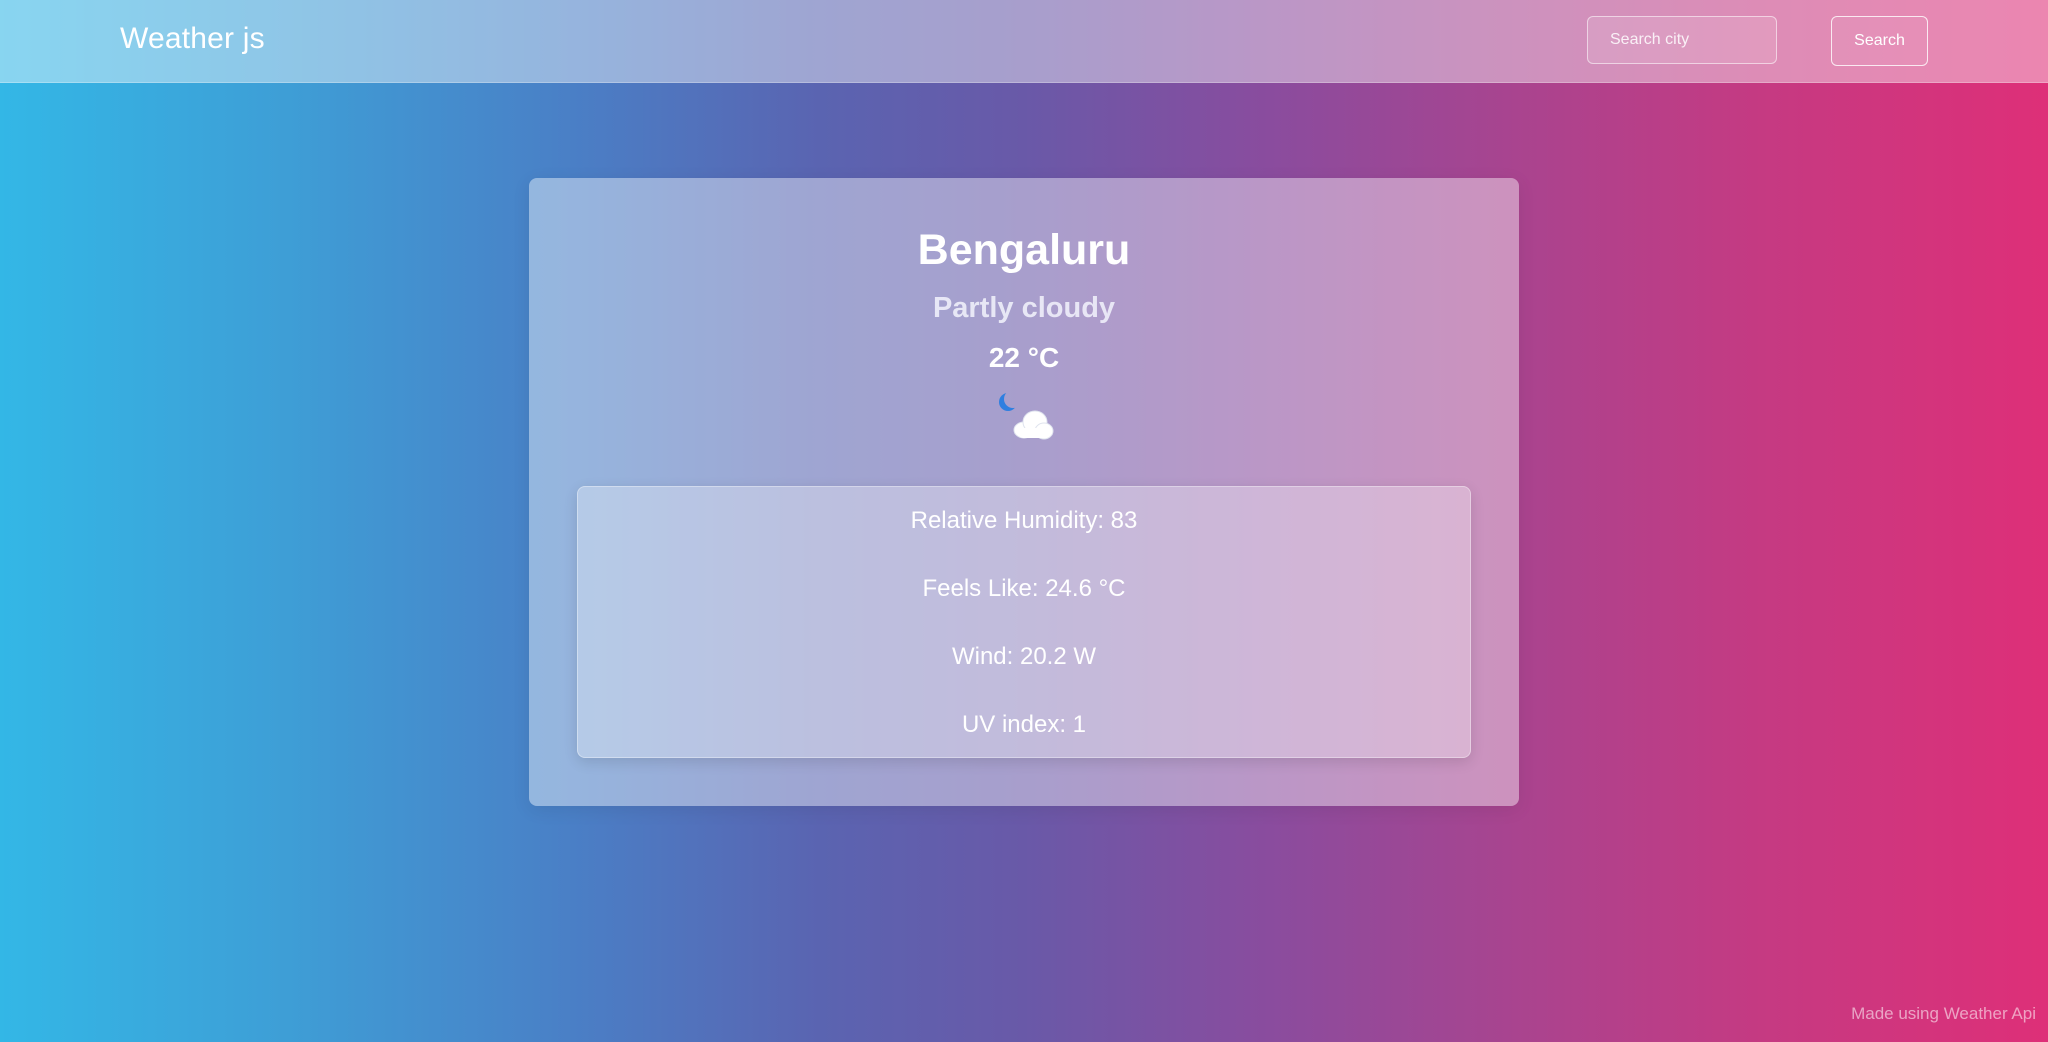 The height and width of the screenshot is (1042, 2048). Describe the element at coordinates (1024, 520) in the screenshot. I see `humidity-value: Relative Humidity: 83` at that location.